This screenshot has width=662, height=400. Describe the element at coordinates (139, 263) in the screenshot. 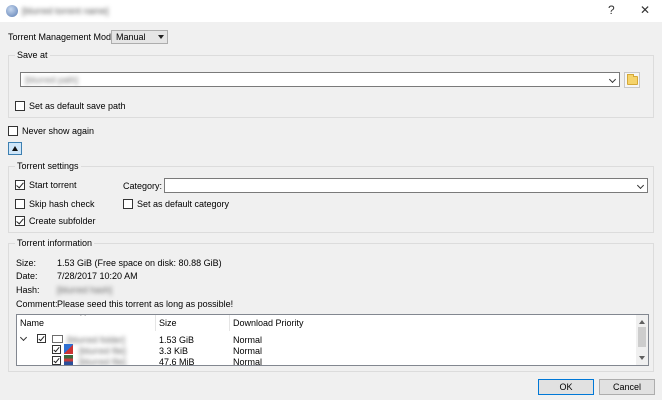

I see `size-value: 1.53 GiB (Free space on disk: 80.88 GiB)` at that location.